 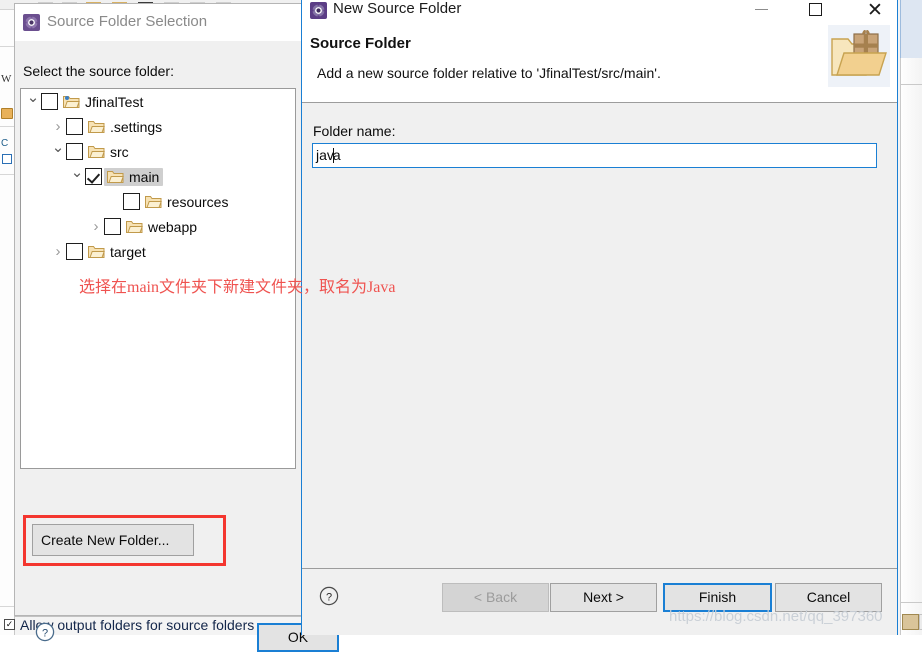 What do you see at coordinates (136, 126) in the screenshot?
I see `tree-item-label: .settings` at bounding box center [136, 126].